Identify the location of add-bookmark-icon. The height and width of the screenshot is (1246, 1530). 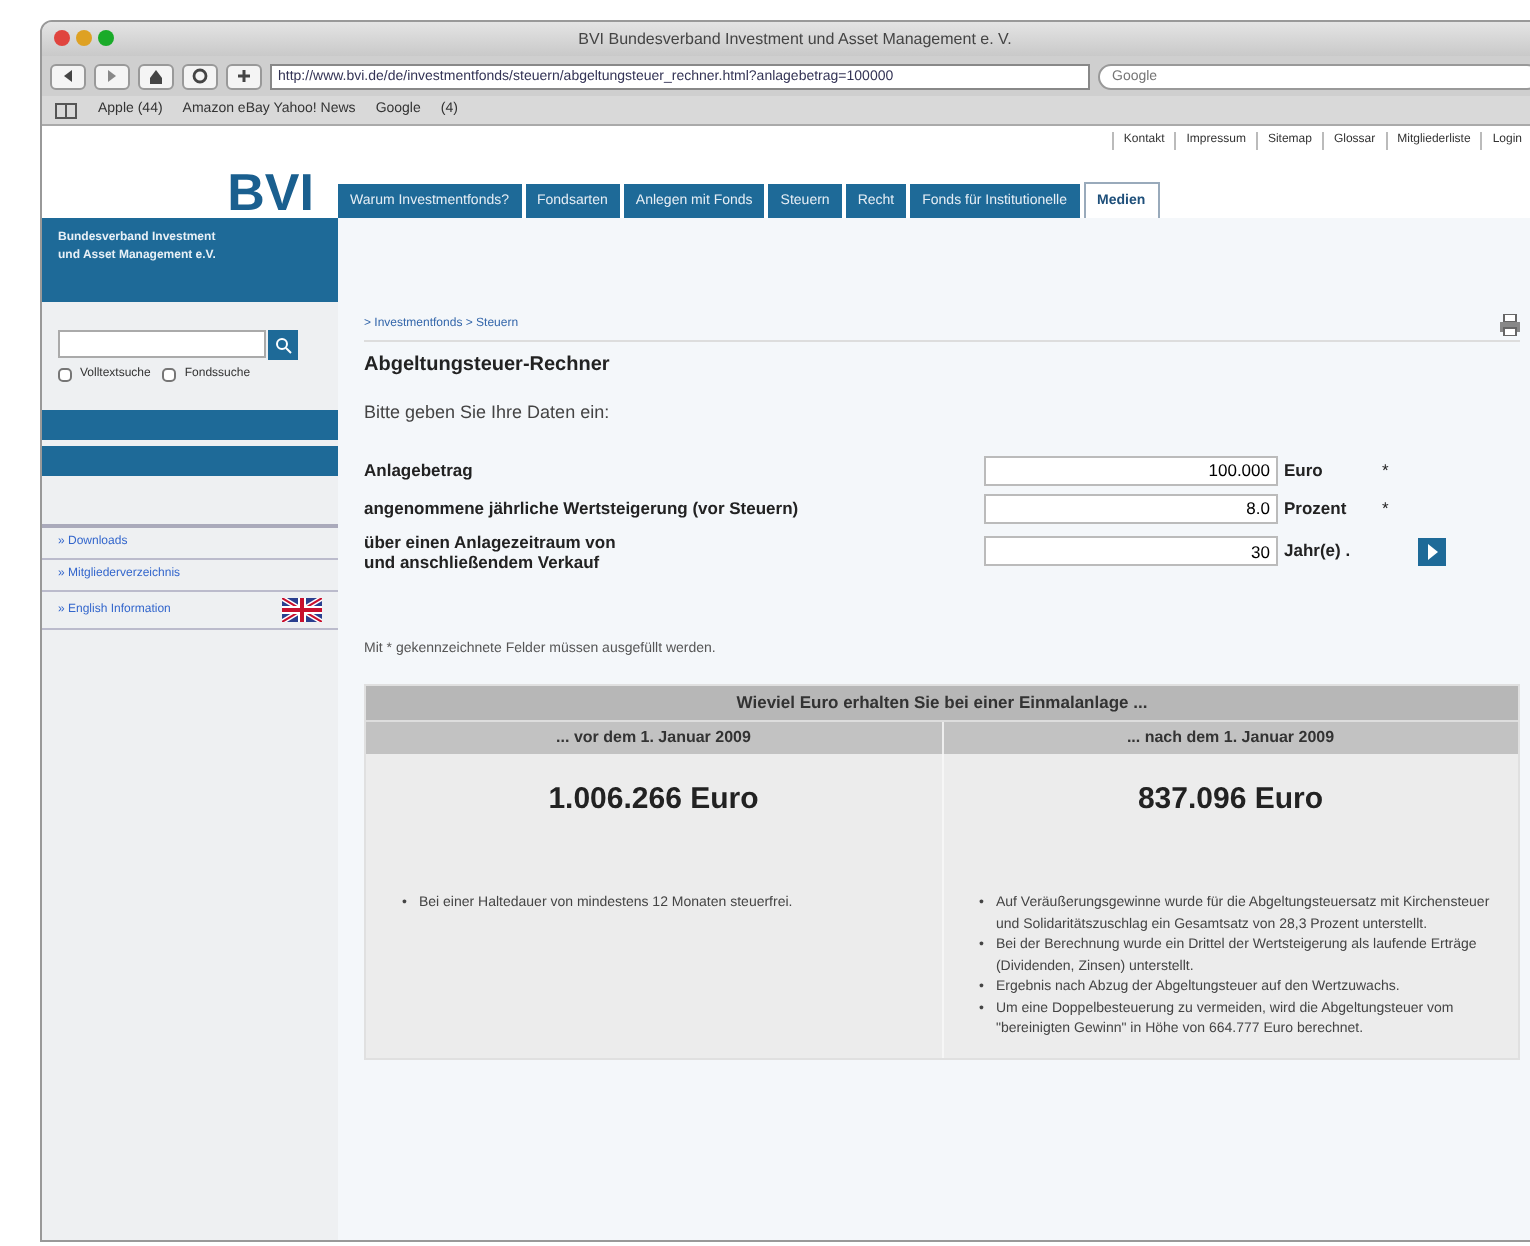
(244, 76).